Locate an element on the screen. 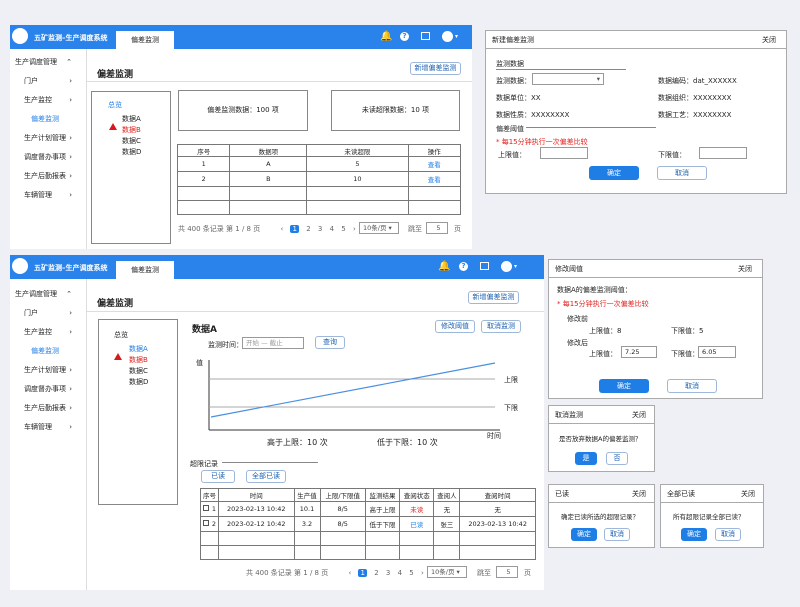 The height and width of the screenshot is (607, 800). cancel-monitor-button: 取消监测 is located at coordinates (501, 326).